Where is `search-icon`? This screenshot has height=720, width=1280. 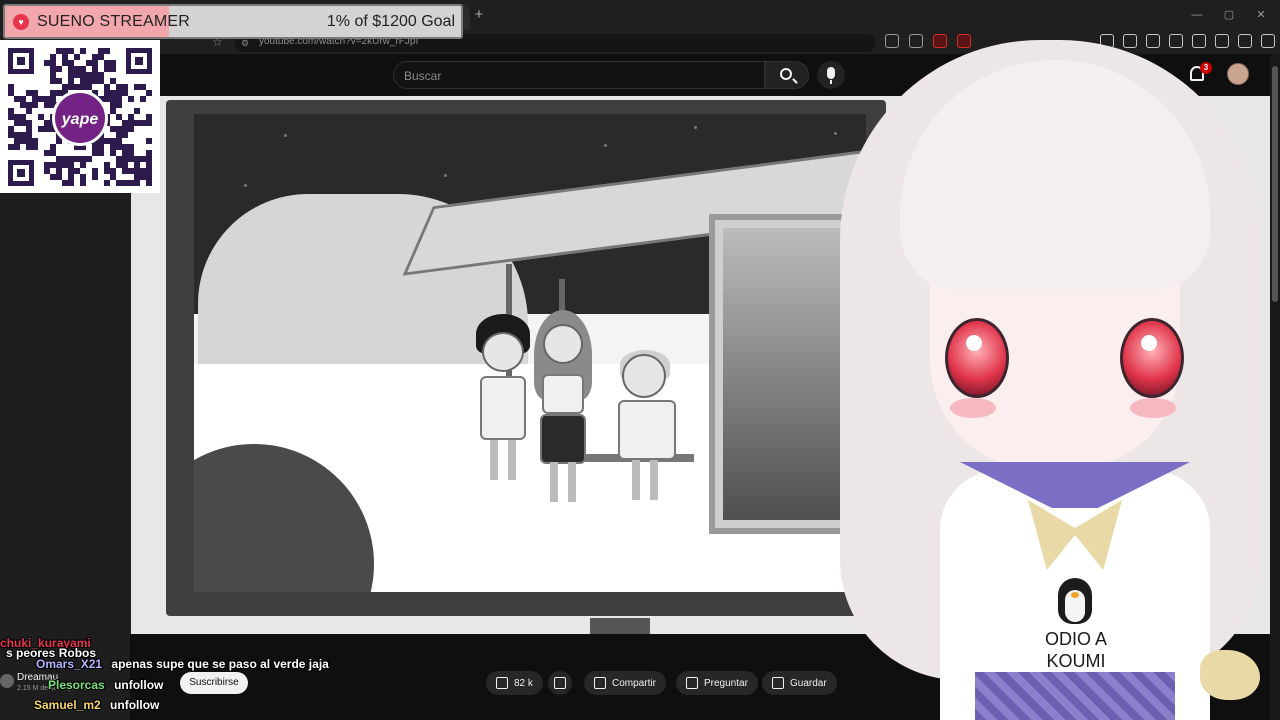
search-icon is located at coordinates (786, 74).